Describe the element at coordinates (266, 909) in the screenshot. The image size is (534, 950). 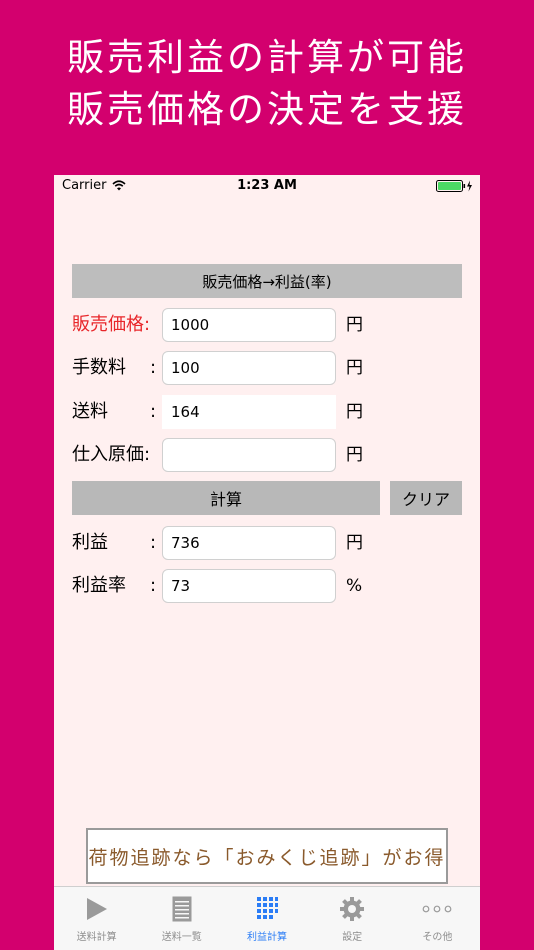
I see `grid-icon` at that location.